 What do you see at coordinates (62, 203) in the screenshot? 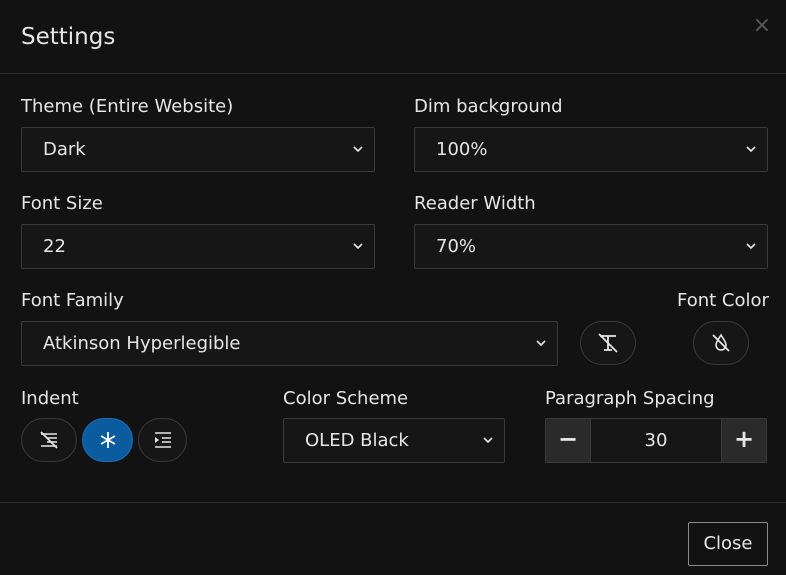
I see `font-size-label: Font Size` at bounding box center [62, 203].